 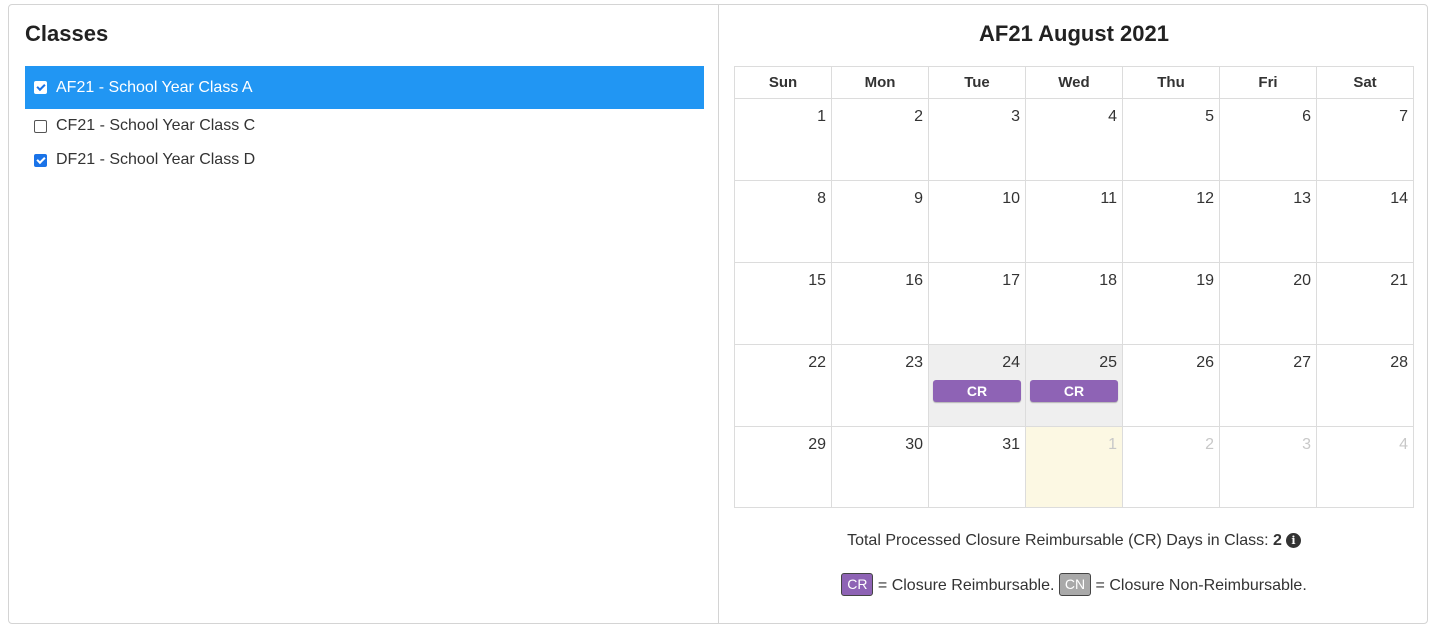 I want to click on day-number: 20, so click(x=1302, y=280).